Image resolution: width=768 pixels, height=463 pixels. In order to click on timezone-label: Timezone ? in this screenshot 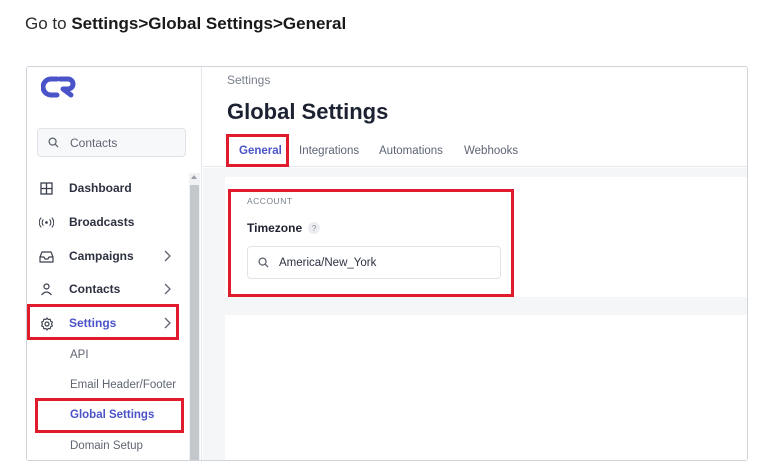, I will do `click(284, 228)`.